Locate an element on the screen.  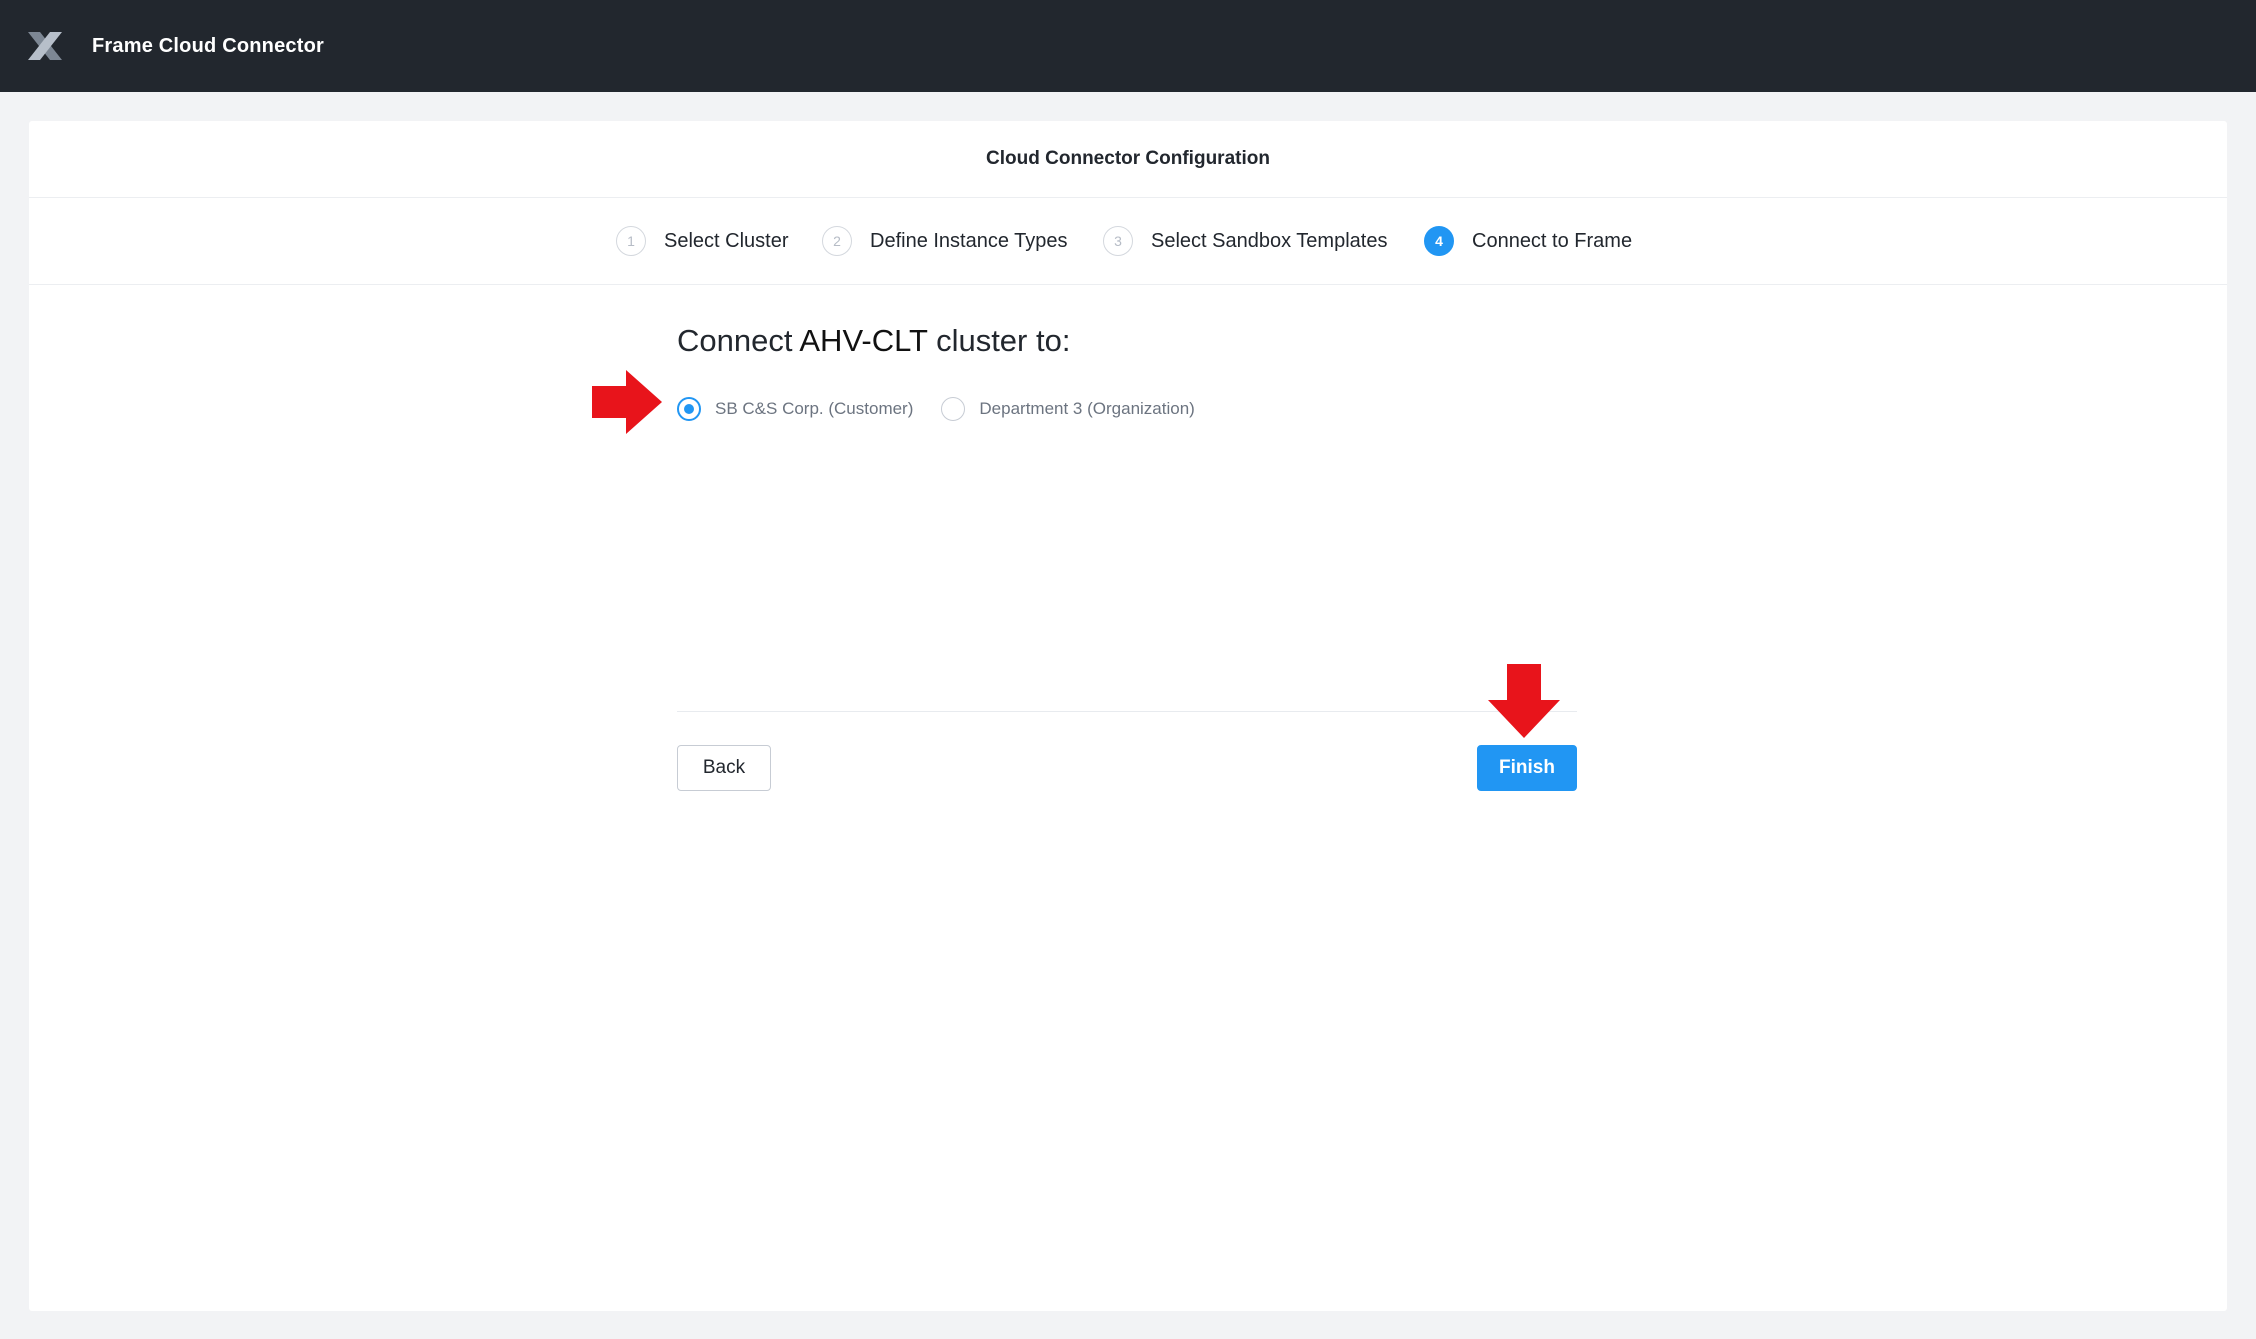
step-number: 2 is located at coordinates (837, 241).